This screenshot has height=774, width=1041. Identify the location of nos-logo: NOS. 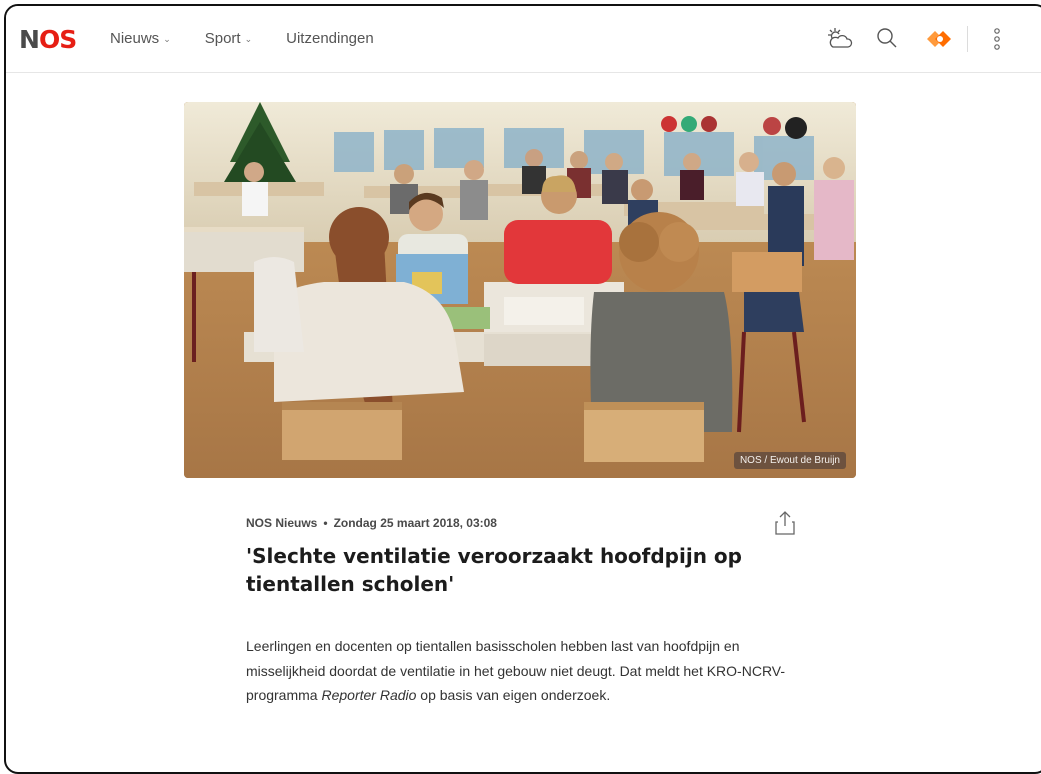
(48, 39).